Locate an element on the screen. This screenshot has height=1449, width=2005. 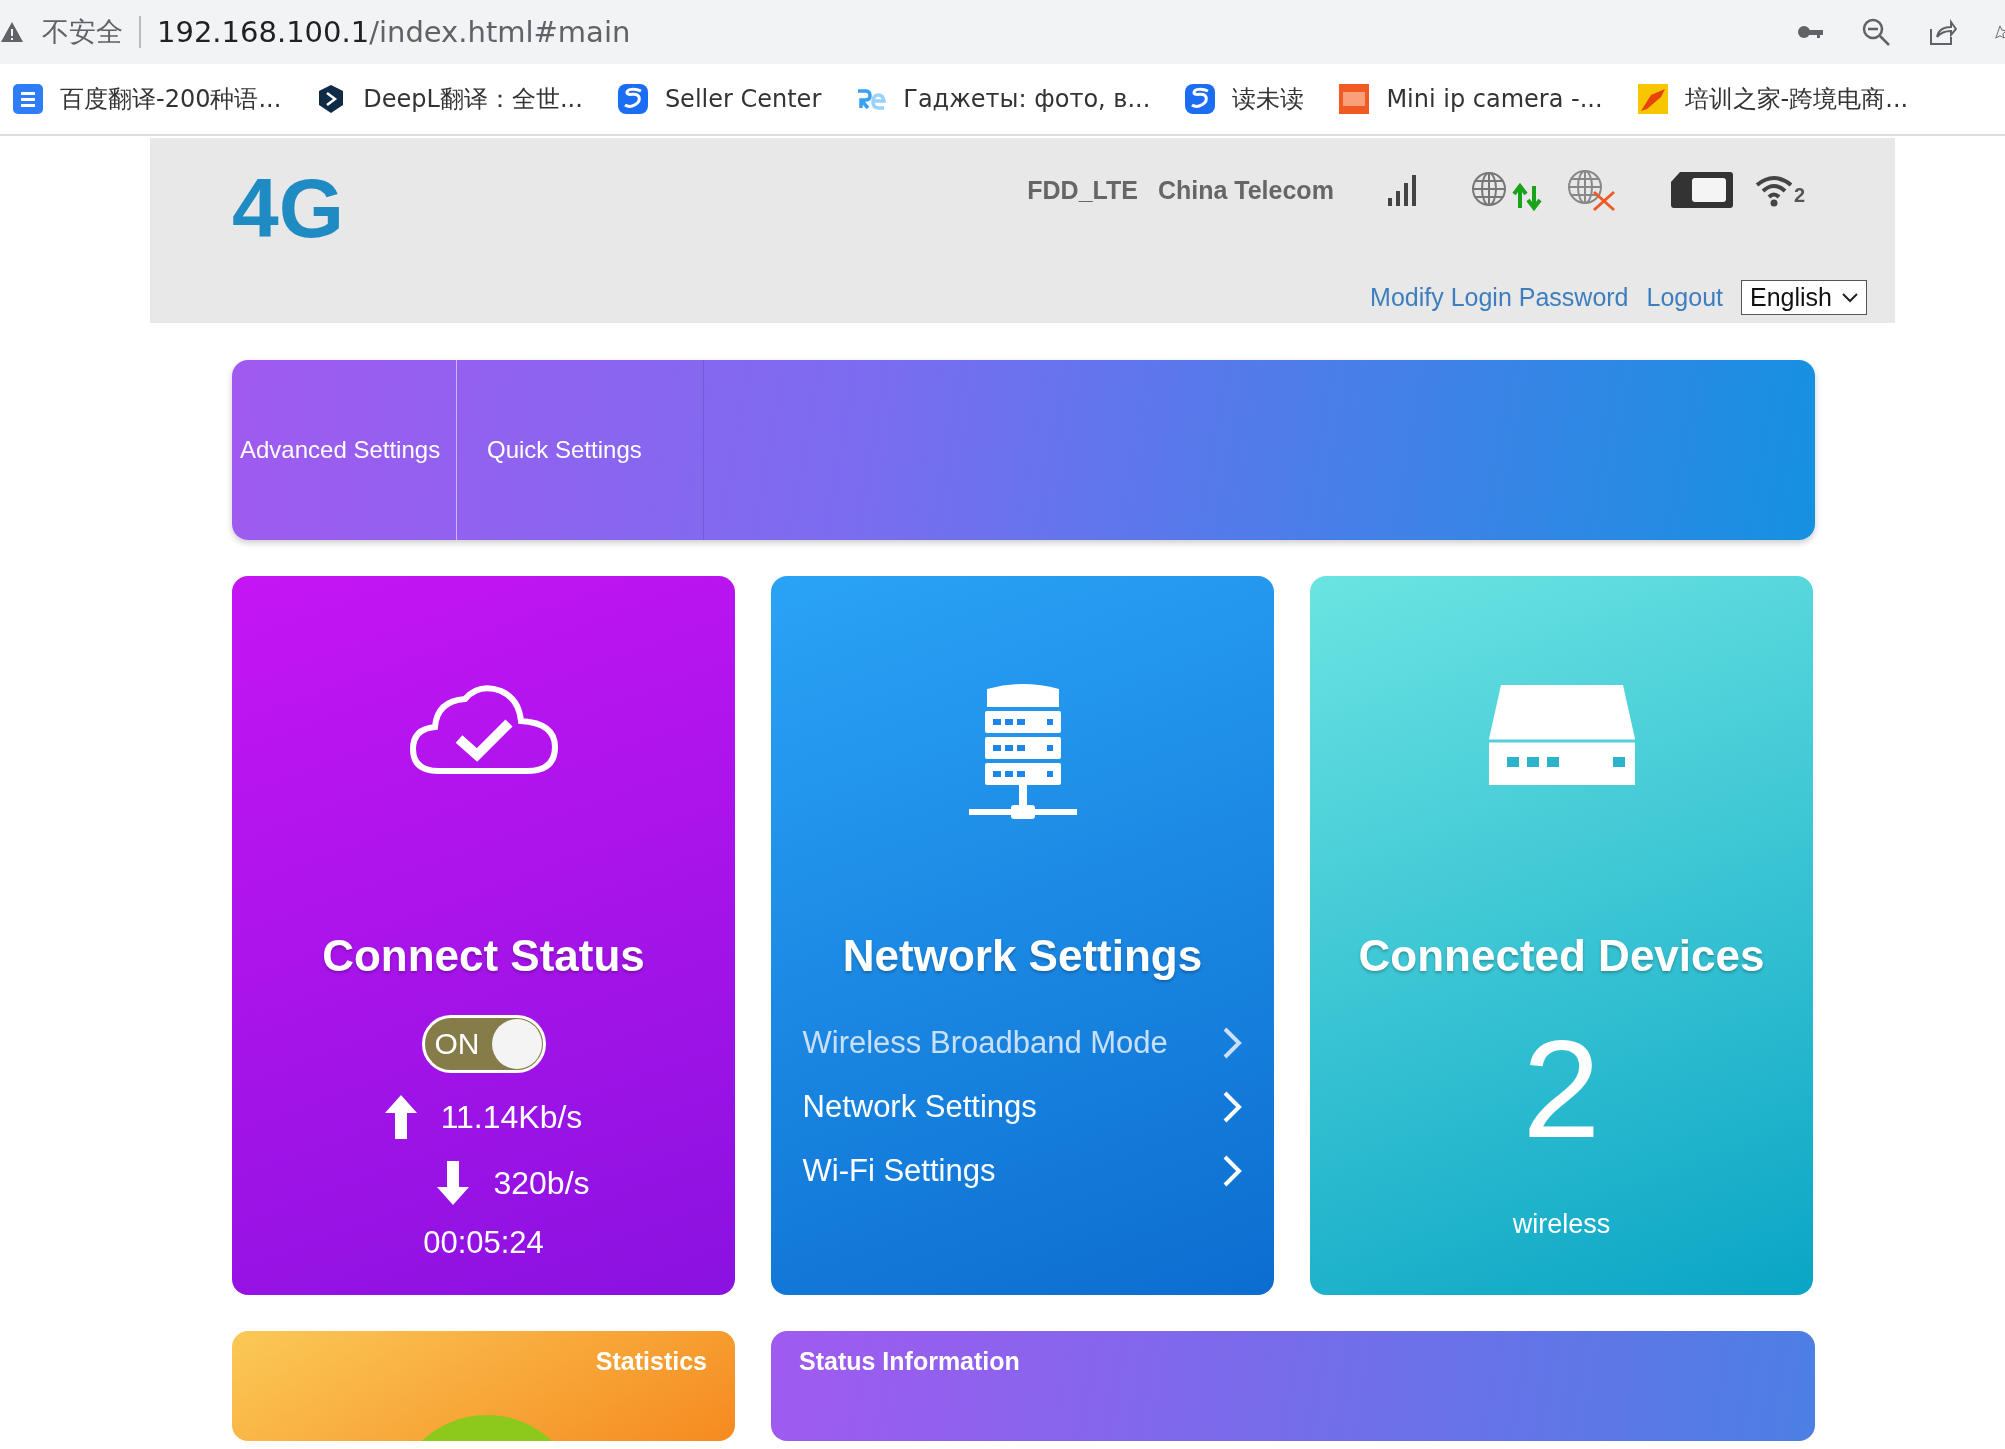
share-icon is located at coordinates (1942, 32).